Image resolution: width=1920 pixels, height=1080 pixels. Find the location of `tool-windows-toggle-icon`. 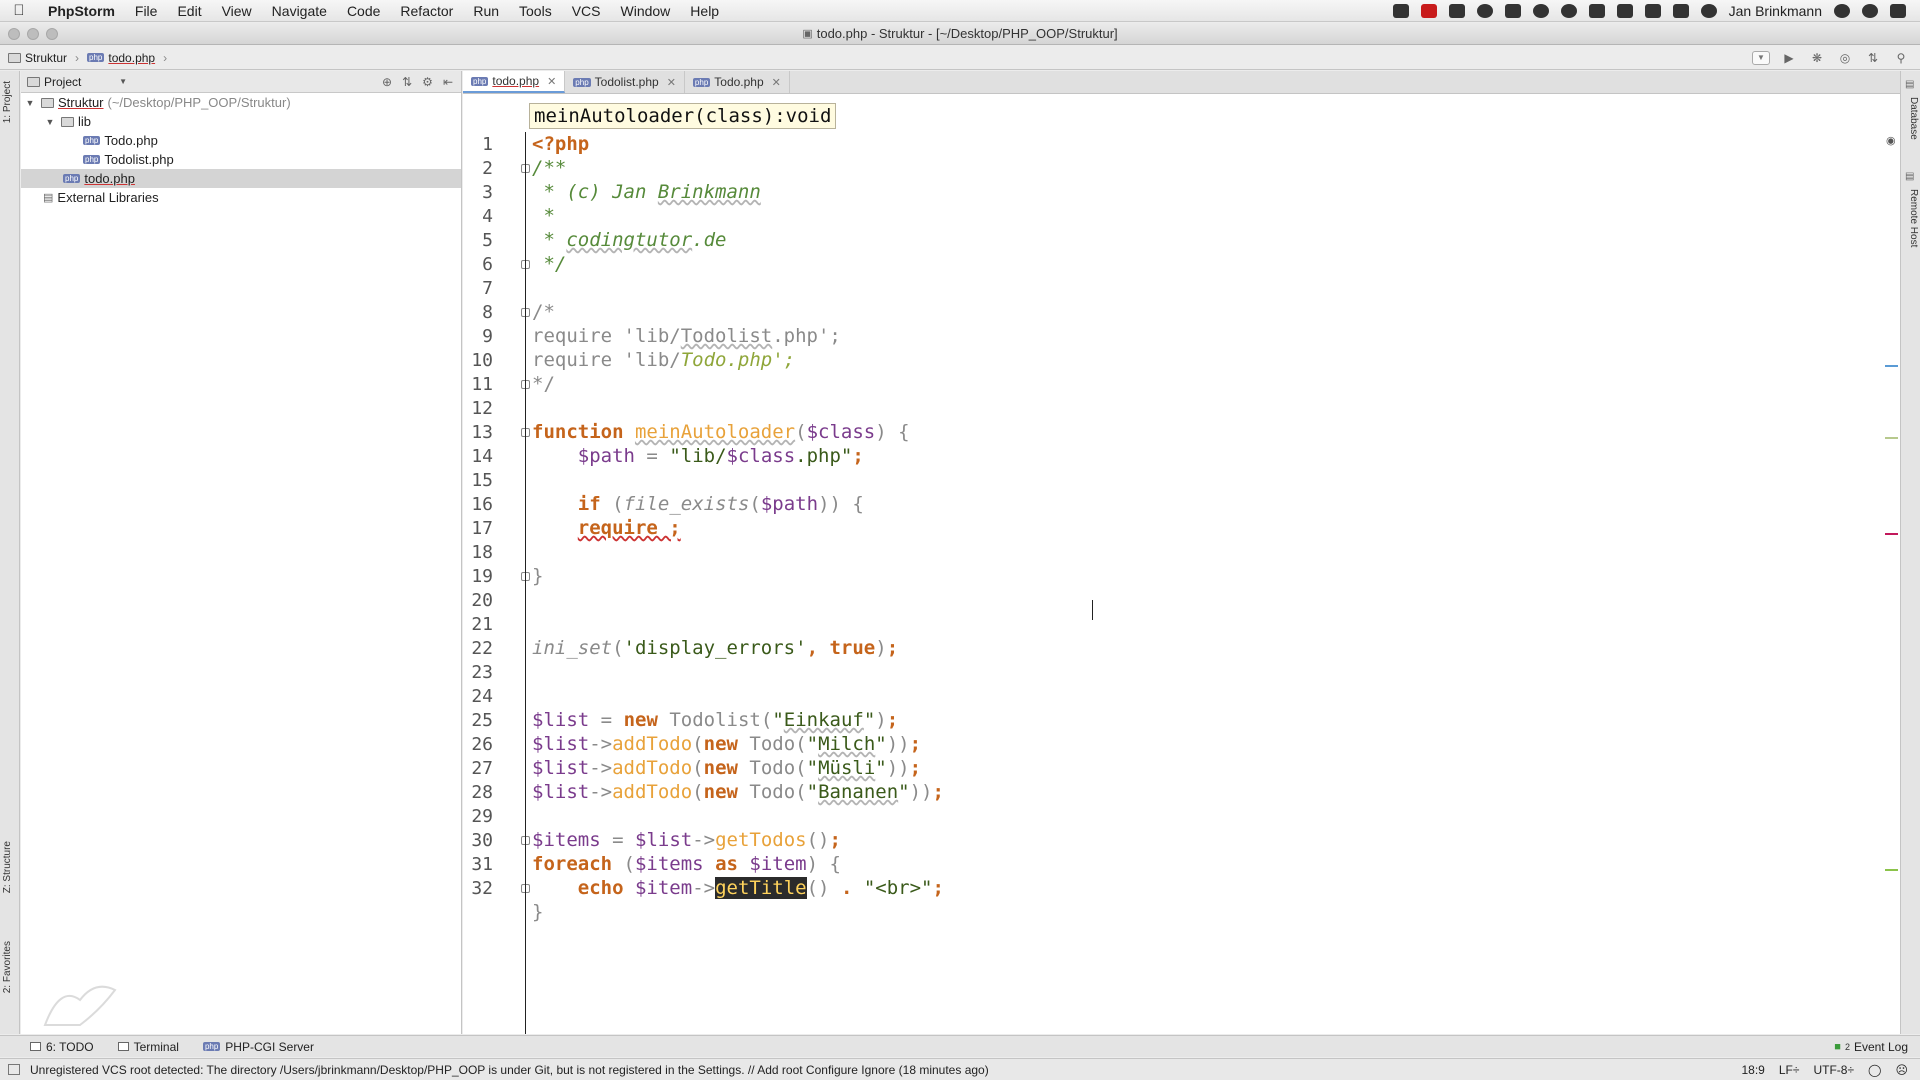

tool-windows-toggle-icon is located at coordinates (14, 1069).